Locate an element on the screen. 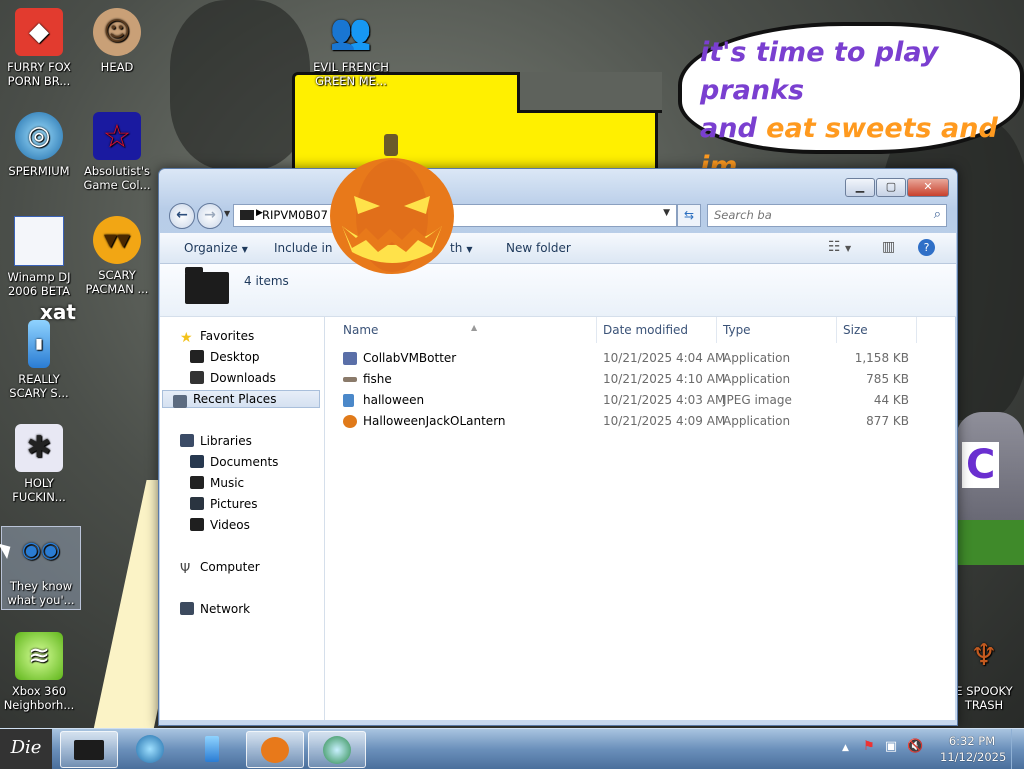  bubble-line-1: it's time to play pranks is located at coordinates (819, 71).